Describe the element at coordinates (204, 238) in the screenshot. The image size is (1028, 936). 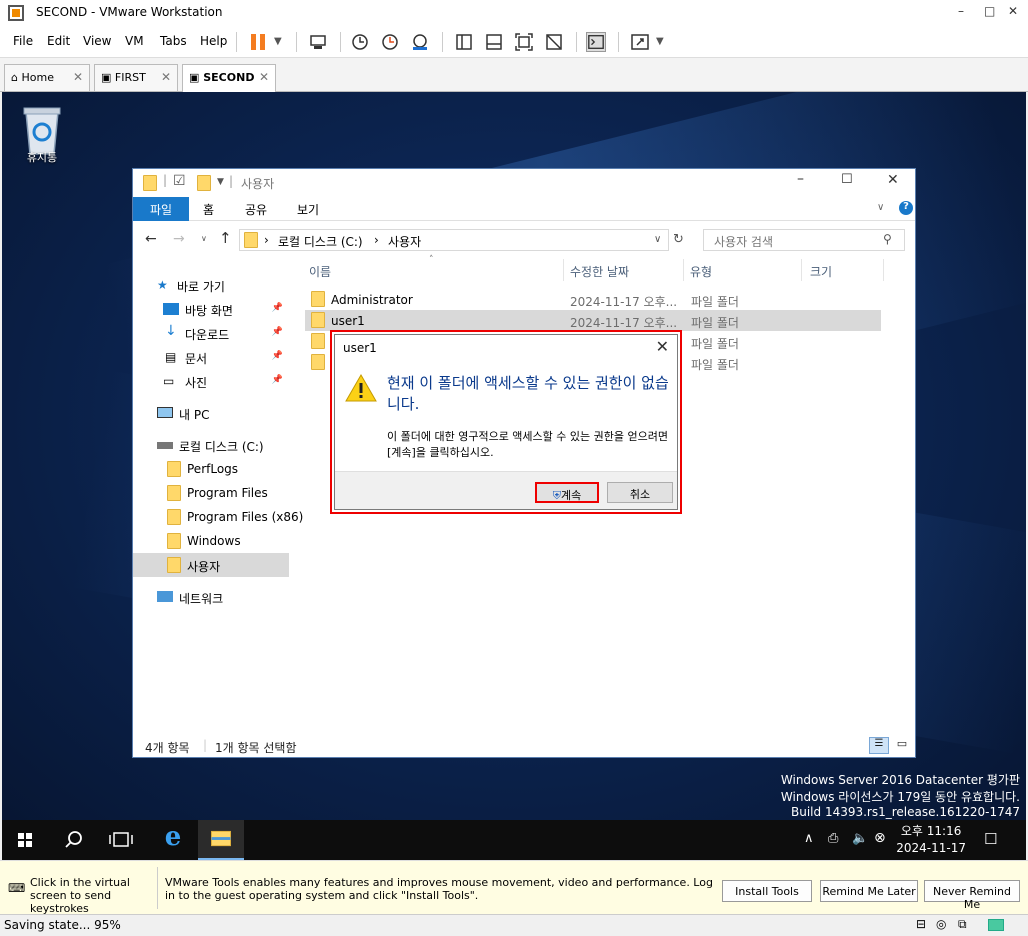
I see `recent-locations-icon: ∨` at that location.